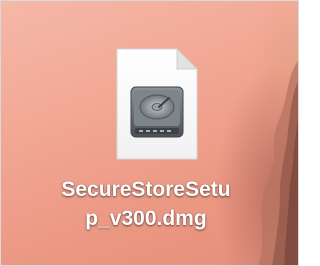 This screenshot has height=266, width=320. What do you see at coordinates (146, 218) in the screenshot?
I see `file-name-line-2: p_v300.dmg` at bounding box center [146, 218].